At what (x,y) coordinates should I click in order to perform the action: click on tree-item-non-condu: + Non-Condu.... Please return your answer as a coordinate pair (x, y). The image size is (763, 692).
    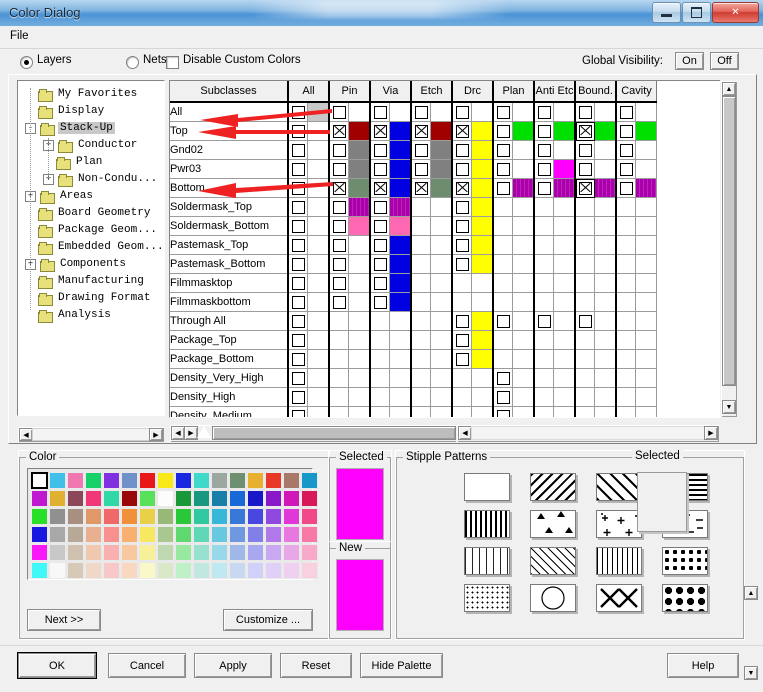
    Looking at the image, I should click on (101, 179).